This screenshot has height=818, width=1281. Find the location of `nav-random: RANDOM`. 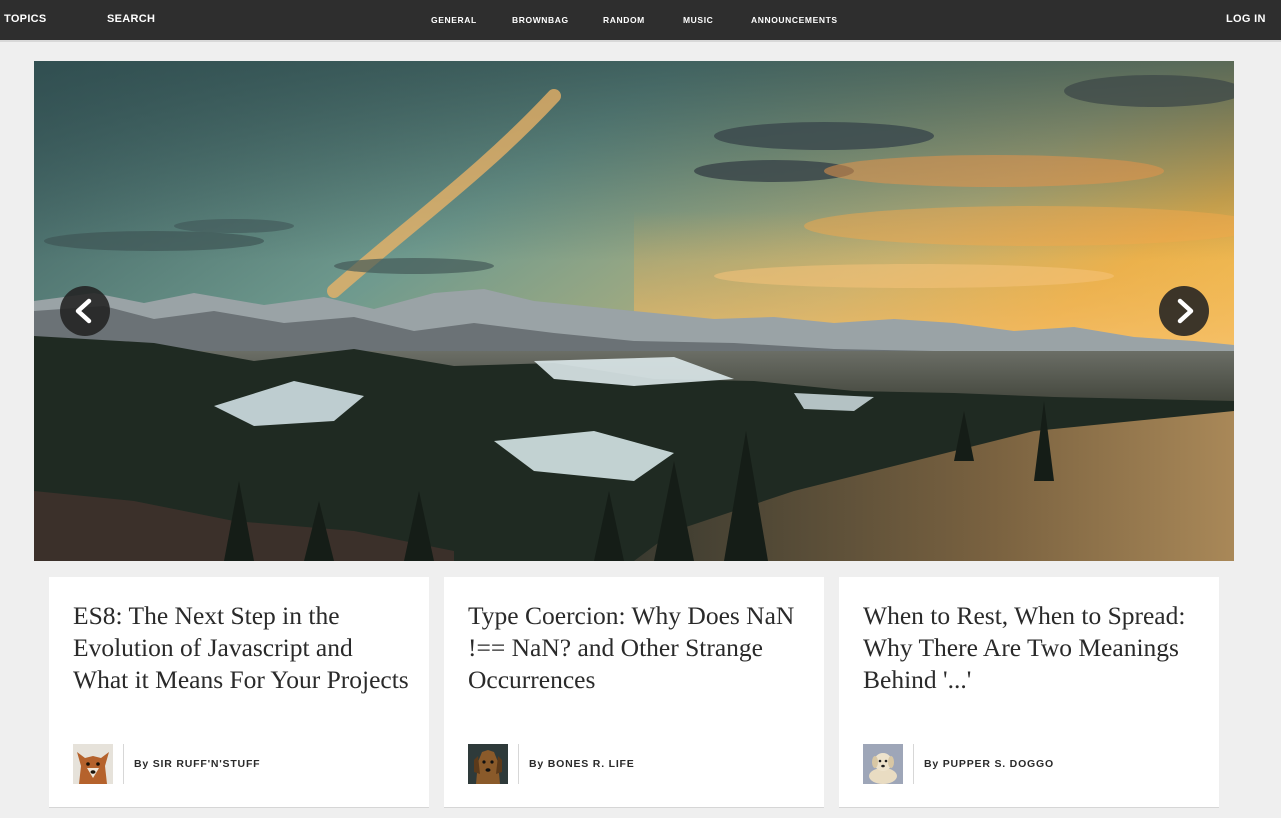

nav-random: RANDOM is located at coordinates (624, 20).